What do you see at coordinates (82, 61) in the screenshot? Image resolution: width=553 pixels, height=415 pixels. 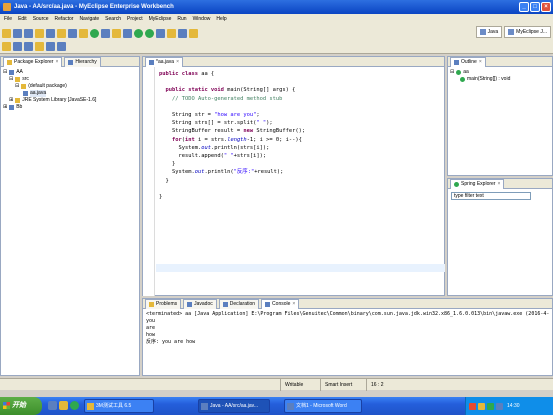 I see `tab-hierarchy: Hierarchy` at bounding box center [82, 61].